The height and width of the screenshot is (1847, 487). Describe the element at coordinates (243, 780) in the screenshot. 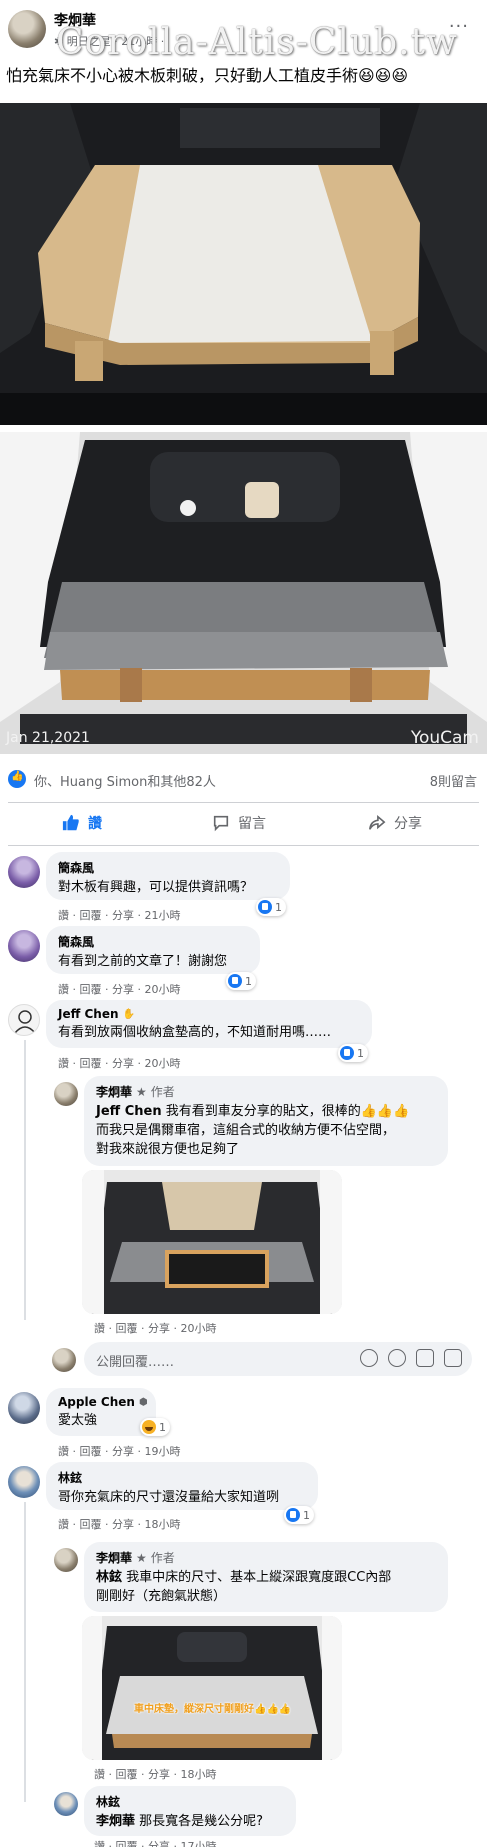

I see `reaction-summary-bar: 你、Huang Simon和其他82人 8則留言` at that location.